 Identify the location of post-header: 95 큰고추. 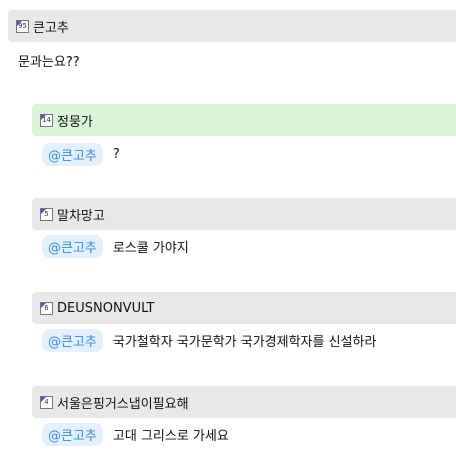
(232, 26).